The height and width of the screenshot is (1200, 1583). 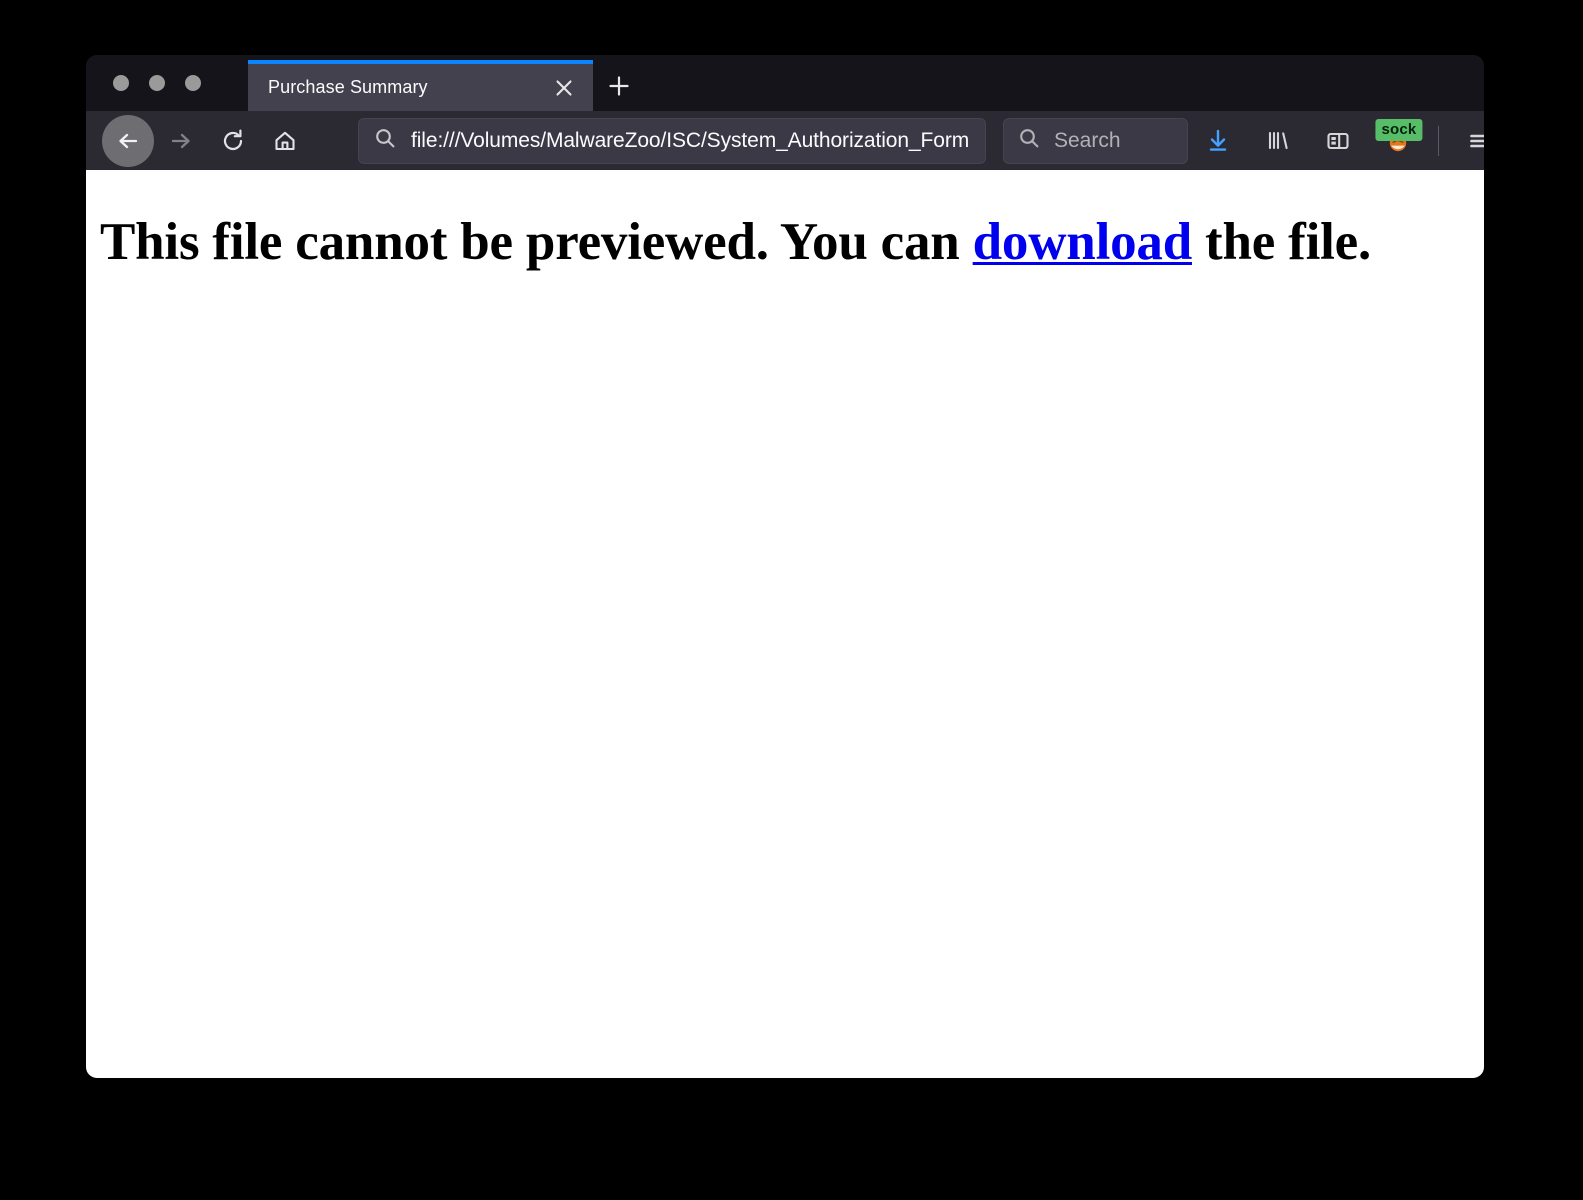 I want to click on container-badge: sock, so click(x=1399, y=129).